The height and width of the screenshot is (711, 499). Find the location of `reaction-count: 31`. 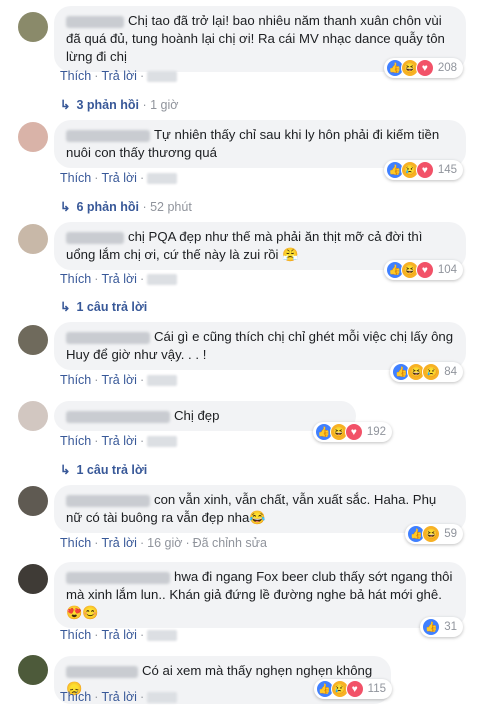

reaction-count: 31 is located at coordinates (450, 627).